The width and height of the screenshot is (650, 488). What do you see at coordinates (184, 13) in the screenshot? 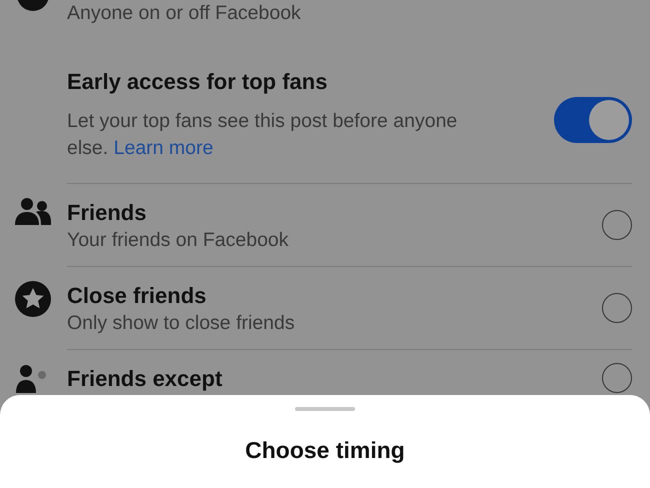
I see `option-subtitle: Anyone on or off Facebook` at bounding box center [184, 13].